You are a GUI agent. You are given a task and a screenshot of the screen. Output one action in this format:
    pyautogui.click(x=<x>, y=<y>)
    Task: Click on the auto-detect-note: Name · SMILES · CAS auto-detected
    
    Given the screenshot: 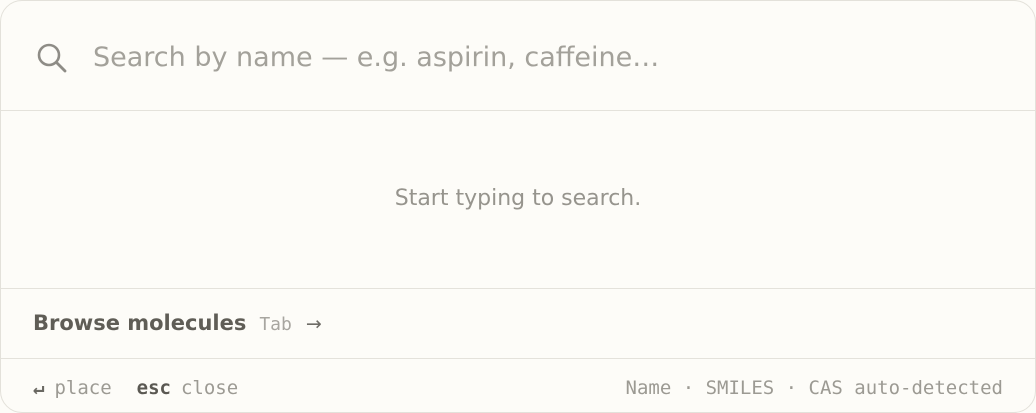 What is the action you would take?
    pyautogui.click(x=814, y=388)
    